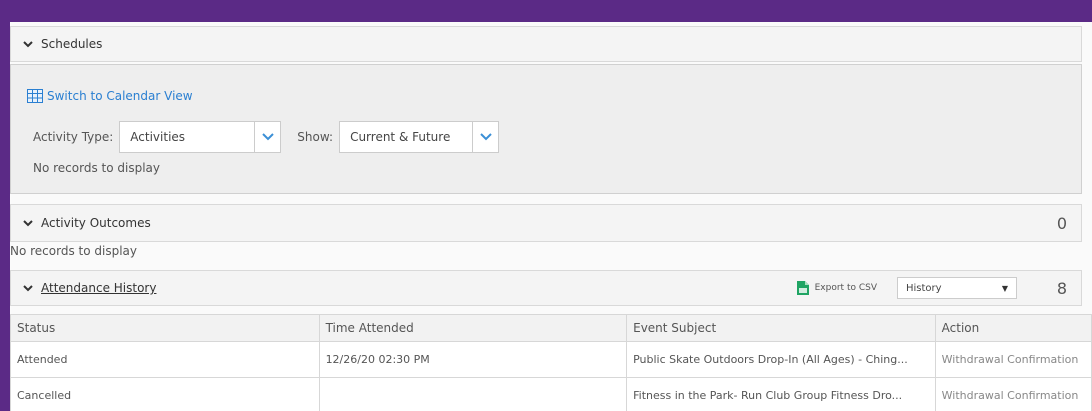 The width and height of the screenshot is (1092, 411). Describe the element at coordinates (924, 288) in the screenshot. I see `history-select-value: History` at that location.